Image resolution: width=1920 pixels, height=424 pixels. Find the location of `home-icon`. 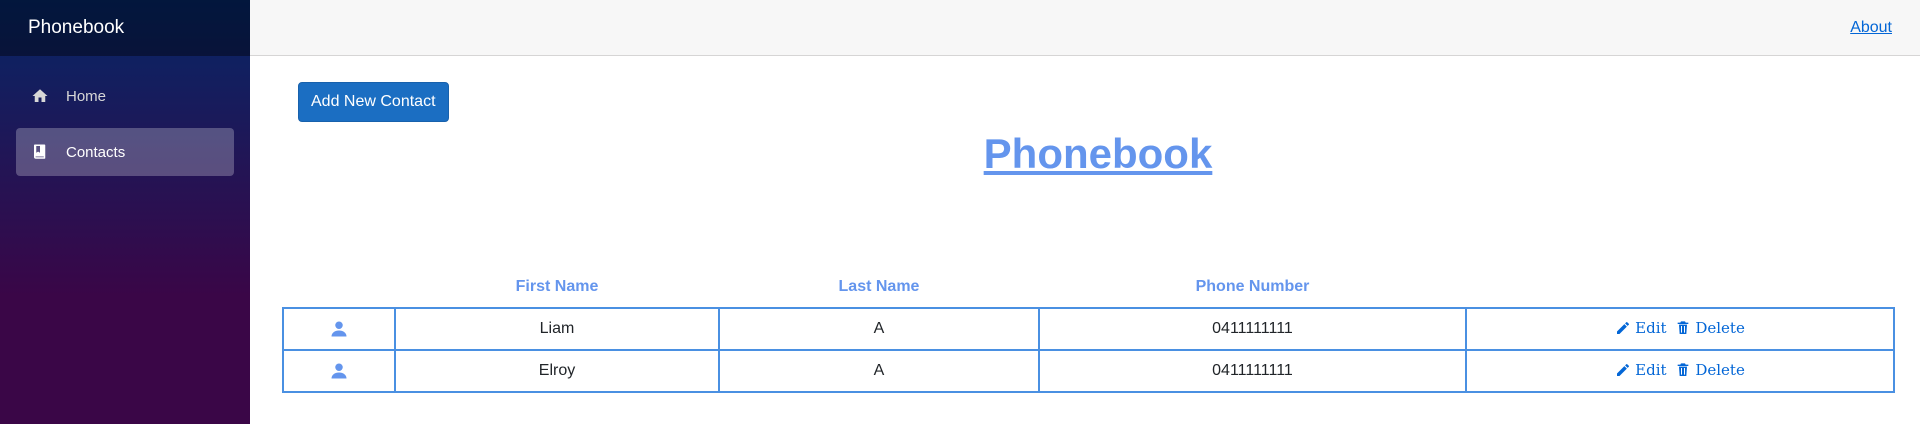

home-icon is located at coordinates (40, 96).